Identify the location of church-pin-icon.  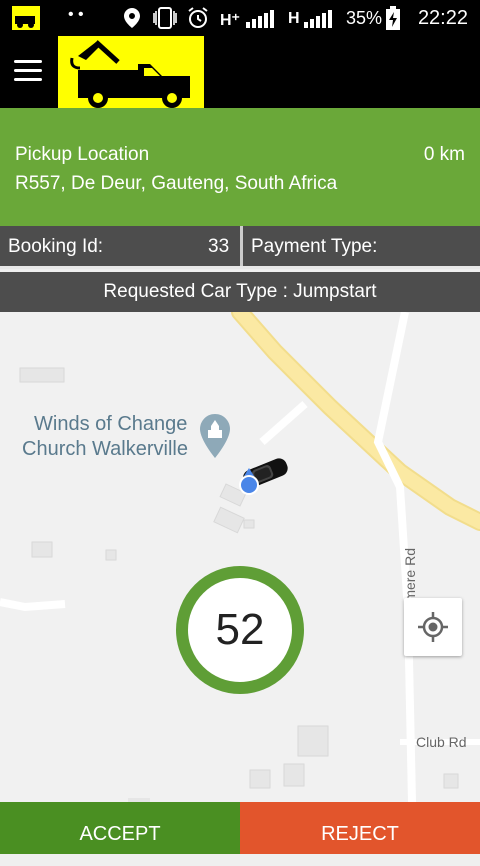
(215, 436).